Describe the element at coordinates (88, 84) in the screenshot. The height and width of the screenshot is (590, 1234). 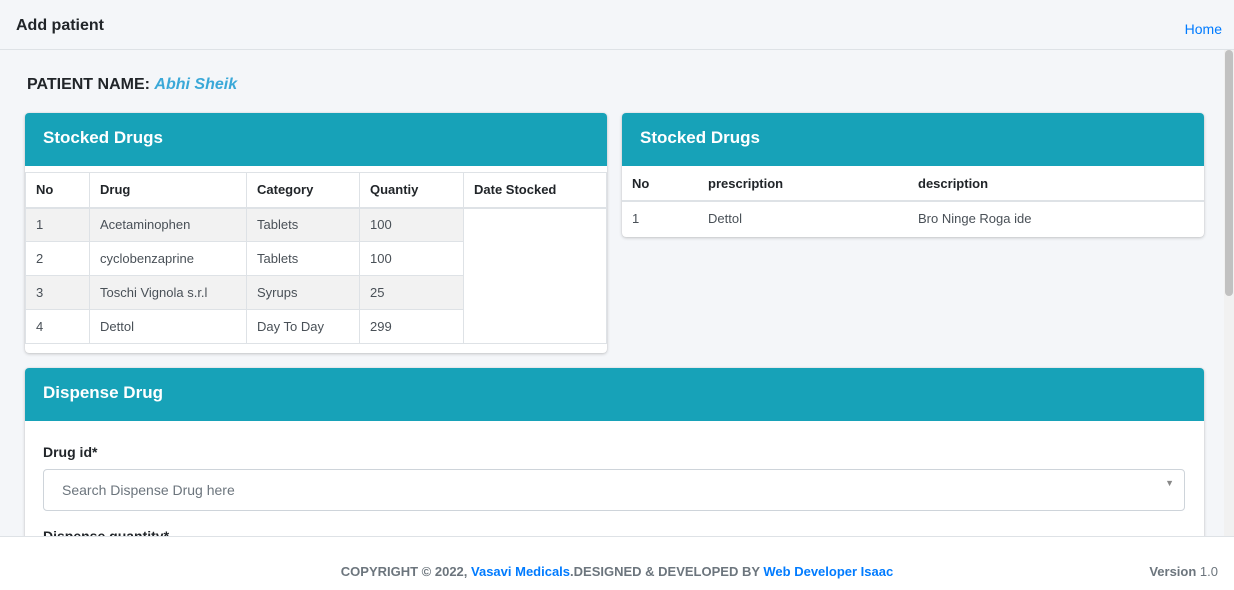
I see `patient-name-label: PATIENT NAME:` at that location.